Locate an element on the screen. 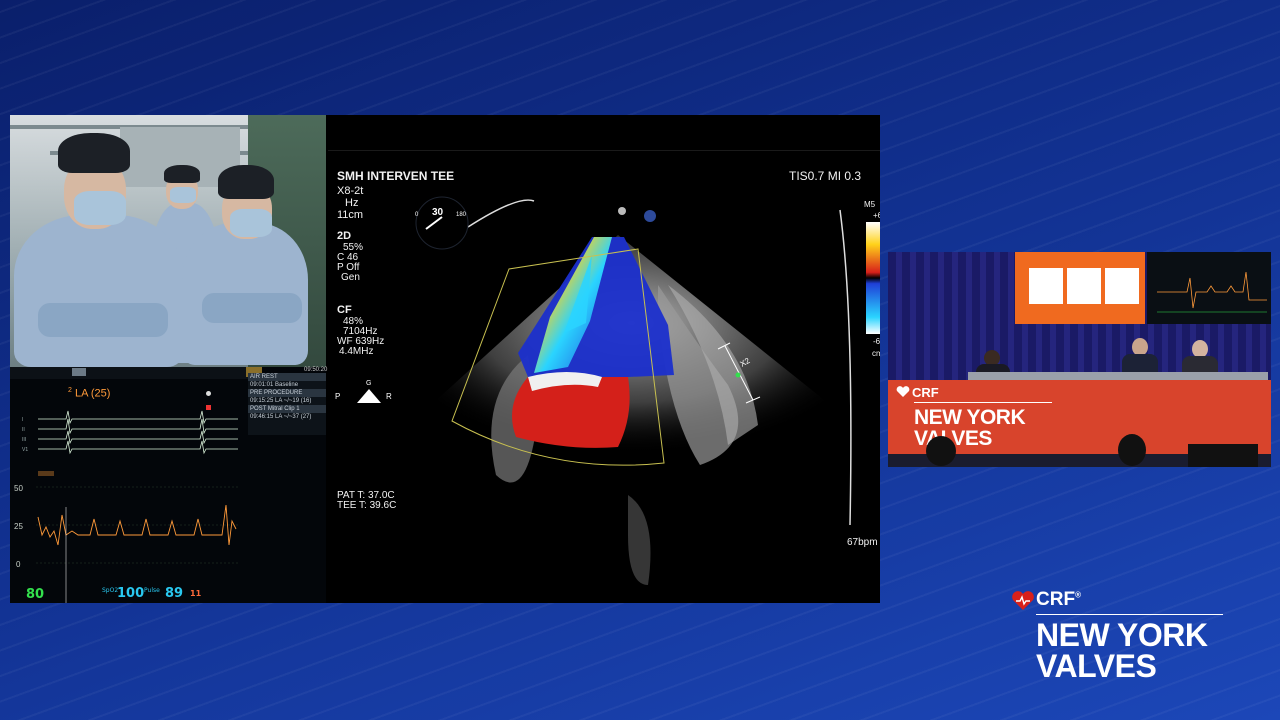 The width and height of the screenshot is (1280, 720). caliper-marker-icon is located at coordinates (738, 375).